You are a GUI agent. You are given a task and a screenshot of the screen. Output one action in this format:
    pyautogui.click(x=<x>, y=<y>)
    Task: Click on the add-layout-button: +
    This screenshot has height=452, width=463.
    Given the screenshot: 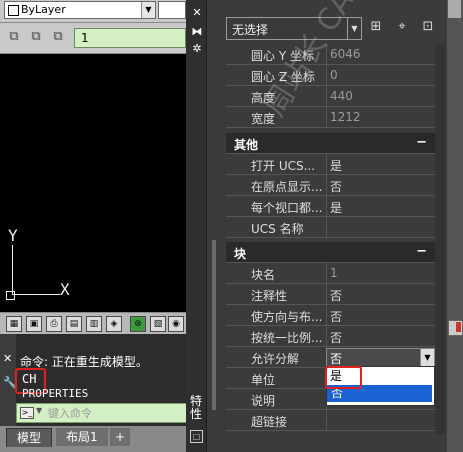 What is the action you would take?
    pyautogui.click(x=120, y=437)
    